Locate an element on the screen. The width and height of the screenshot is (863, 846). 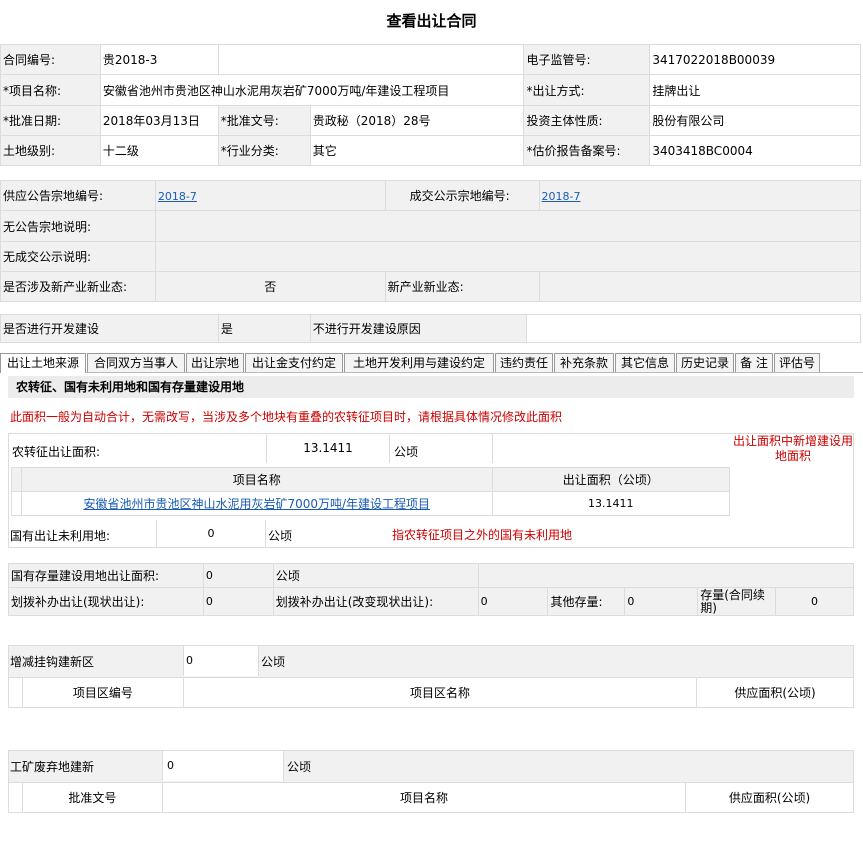
new-industry-type-label: 新产业新业态: is located at coordinates (462, 286).